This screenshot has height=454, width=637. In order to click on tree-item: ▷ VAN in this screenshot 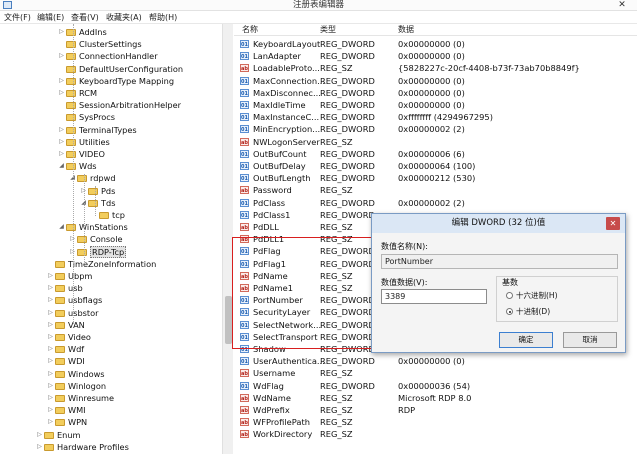, I will do `click(65, 325)`.